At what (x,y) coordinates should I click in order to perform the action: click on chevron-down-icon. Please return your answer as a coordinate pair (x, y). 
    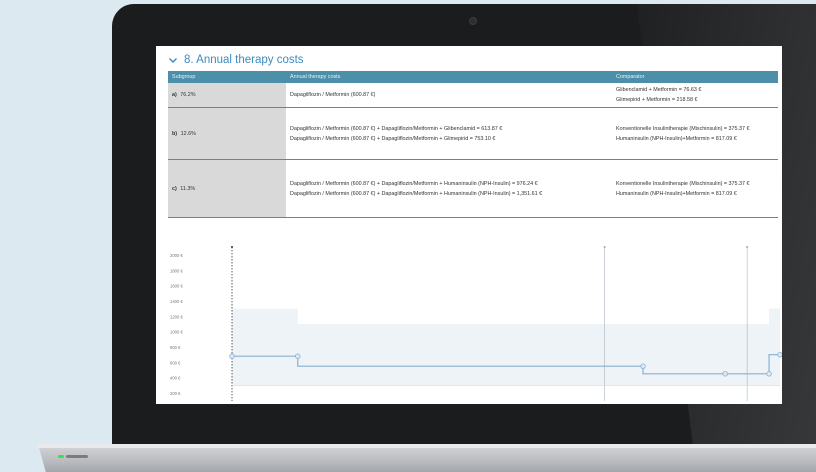
    Looking at the image, I should click on (173, 60).